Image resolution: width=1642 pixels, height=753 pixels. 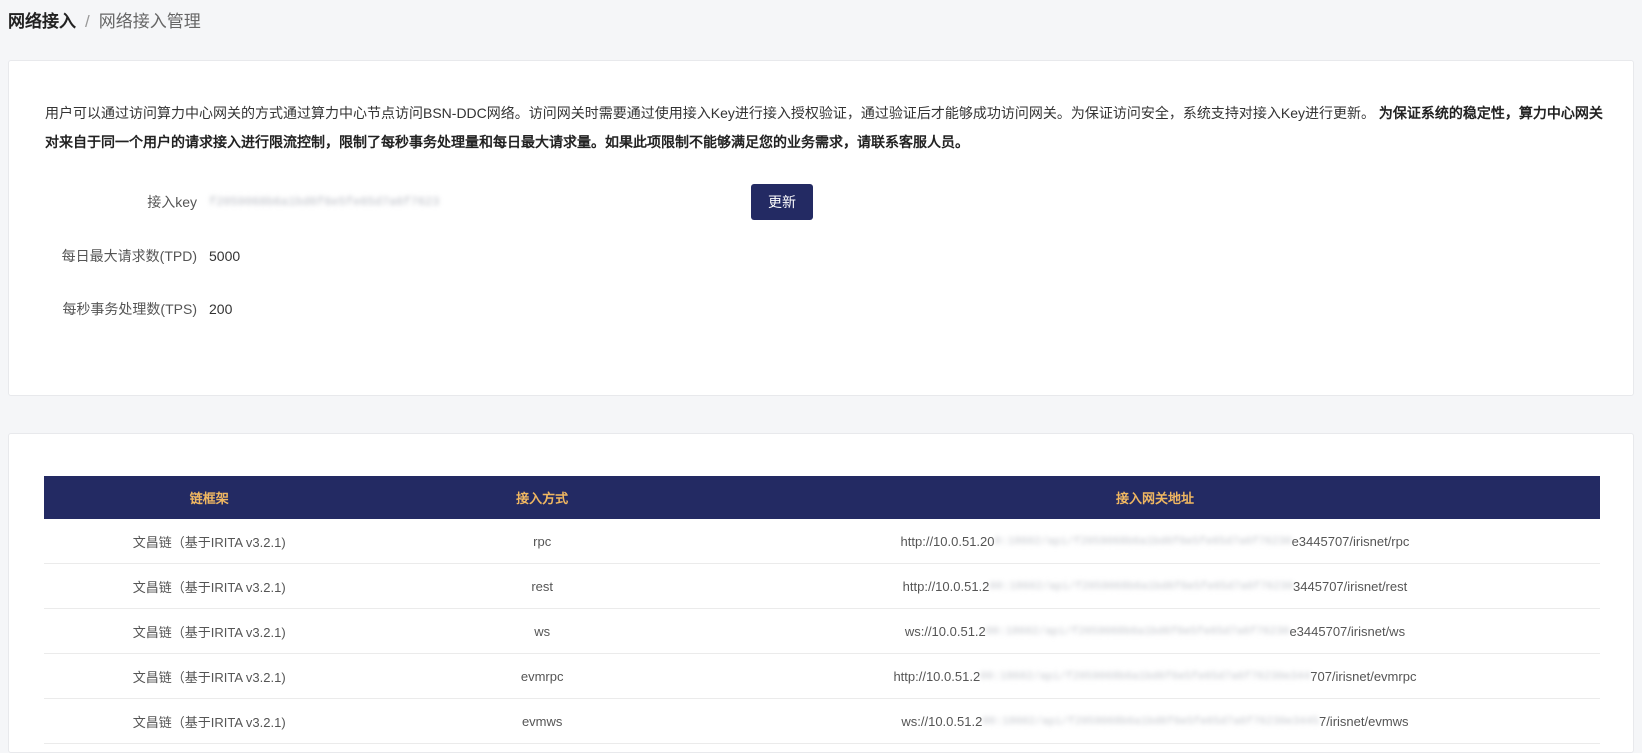 I want to click on cell-method: rpc, so click(x=542, y=541).